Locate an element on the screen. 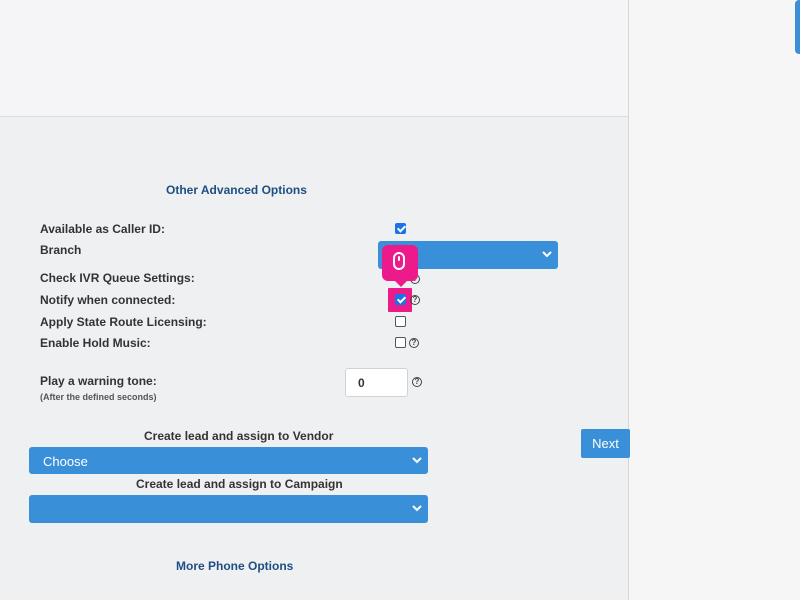  next-button: Next is located at coordinates (605, 443).